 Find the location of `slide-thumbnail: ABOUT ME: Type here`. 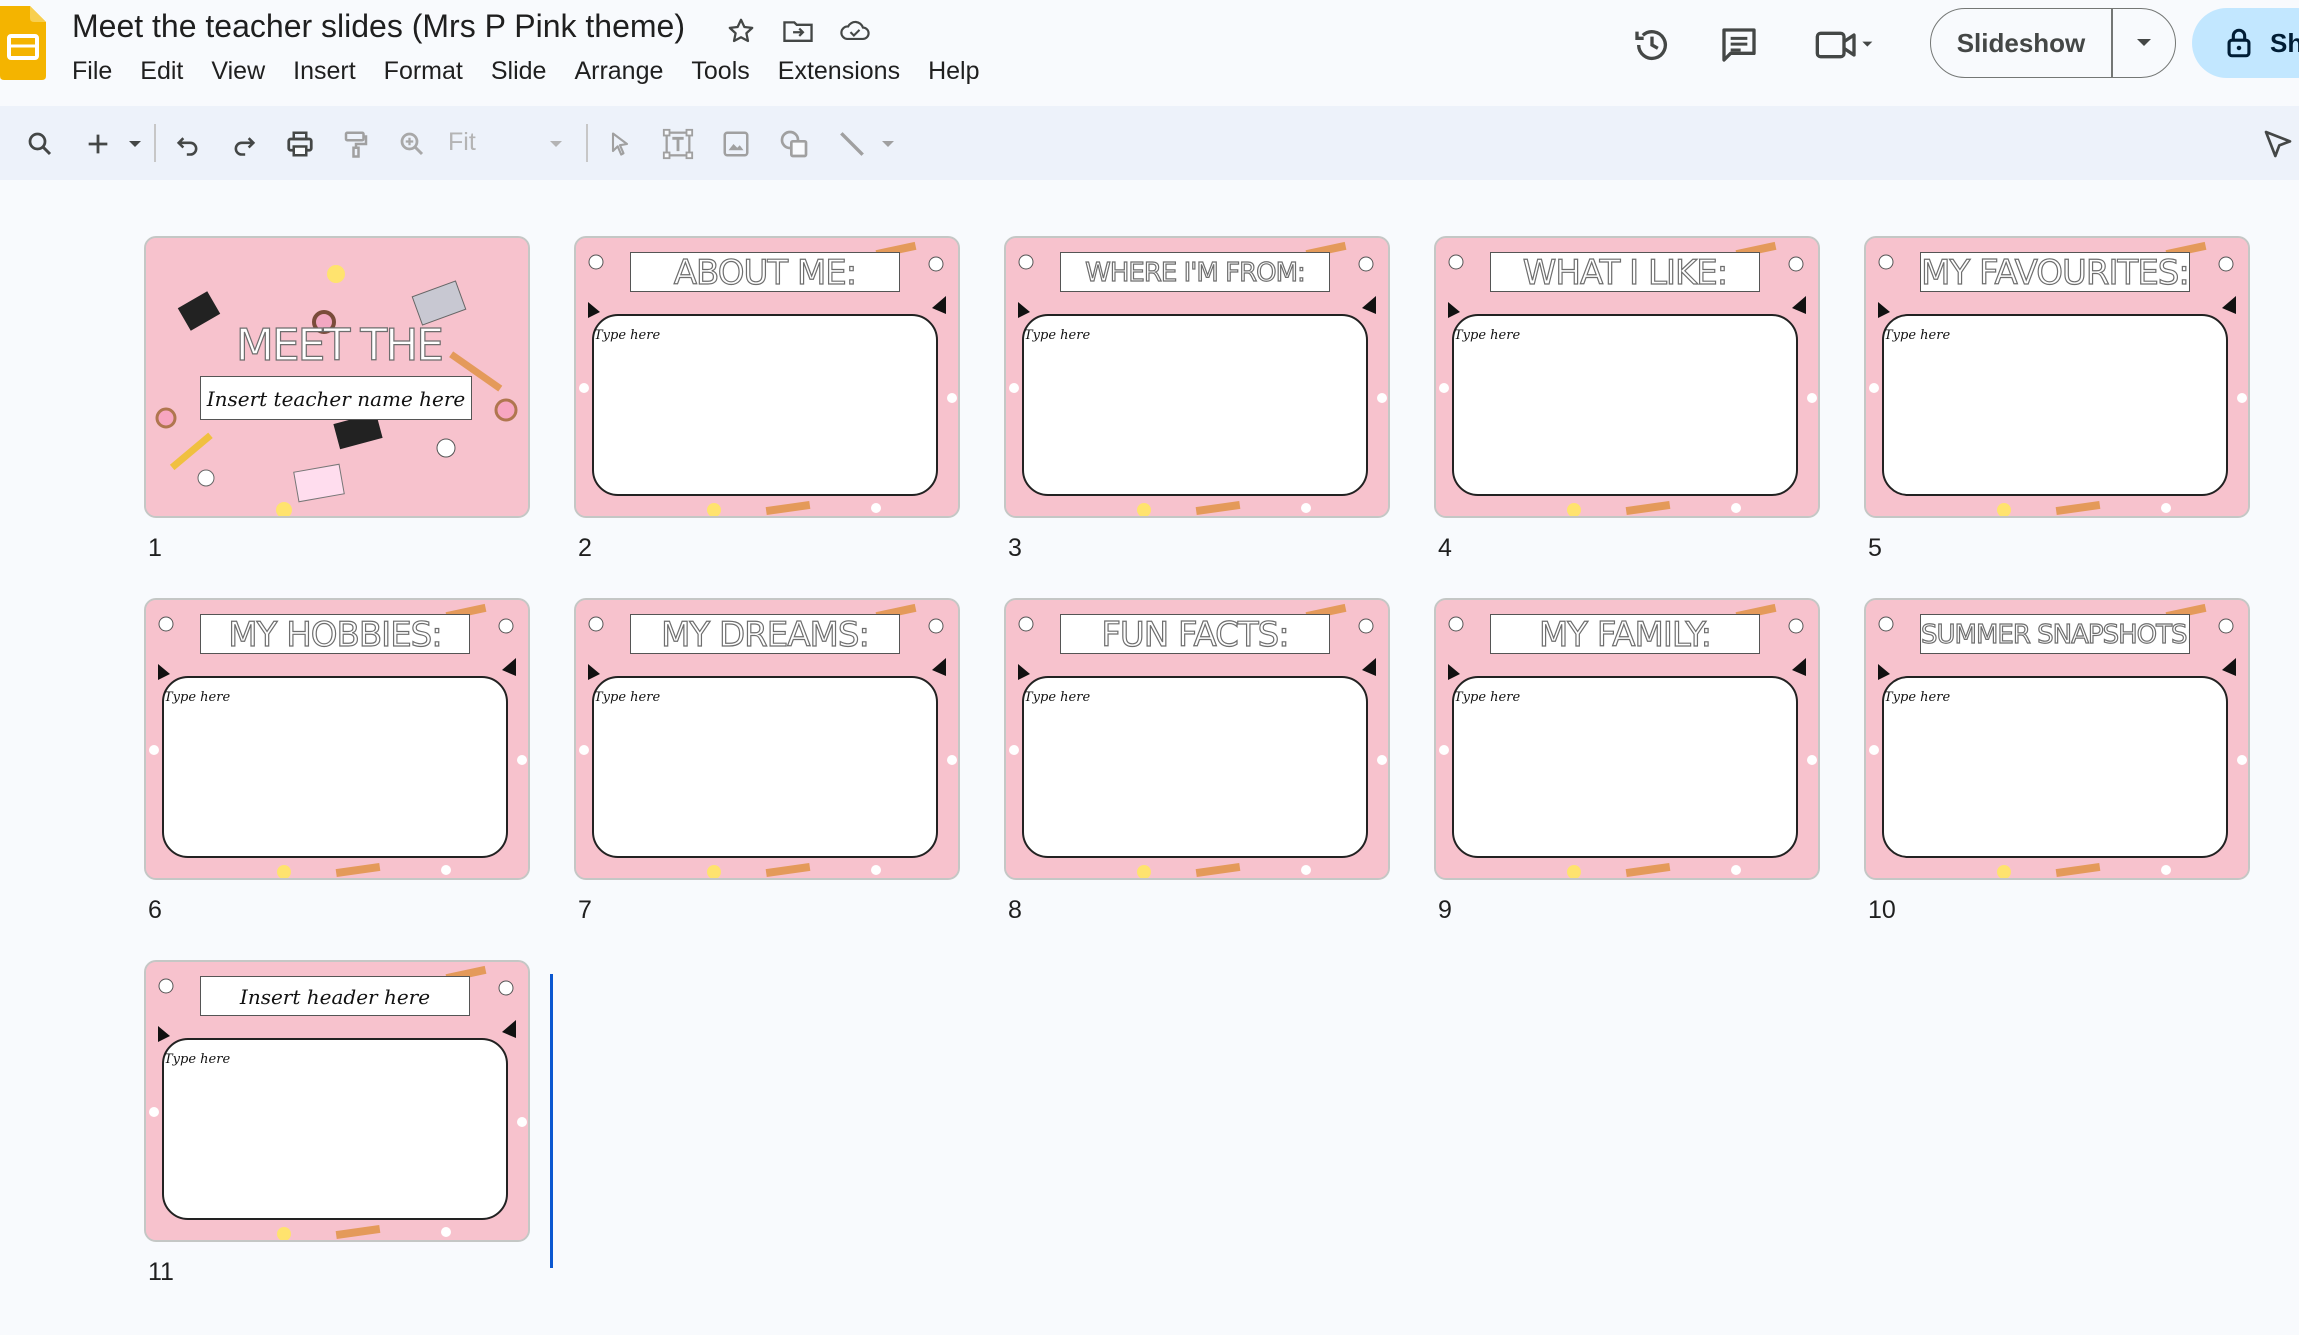

slide-thumbnail: ABOUT ME: Type here is located at coordinates (767, 377).